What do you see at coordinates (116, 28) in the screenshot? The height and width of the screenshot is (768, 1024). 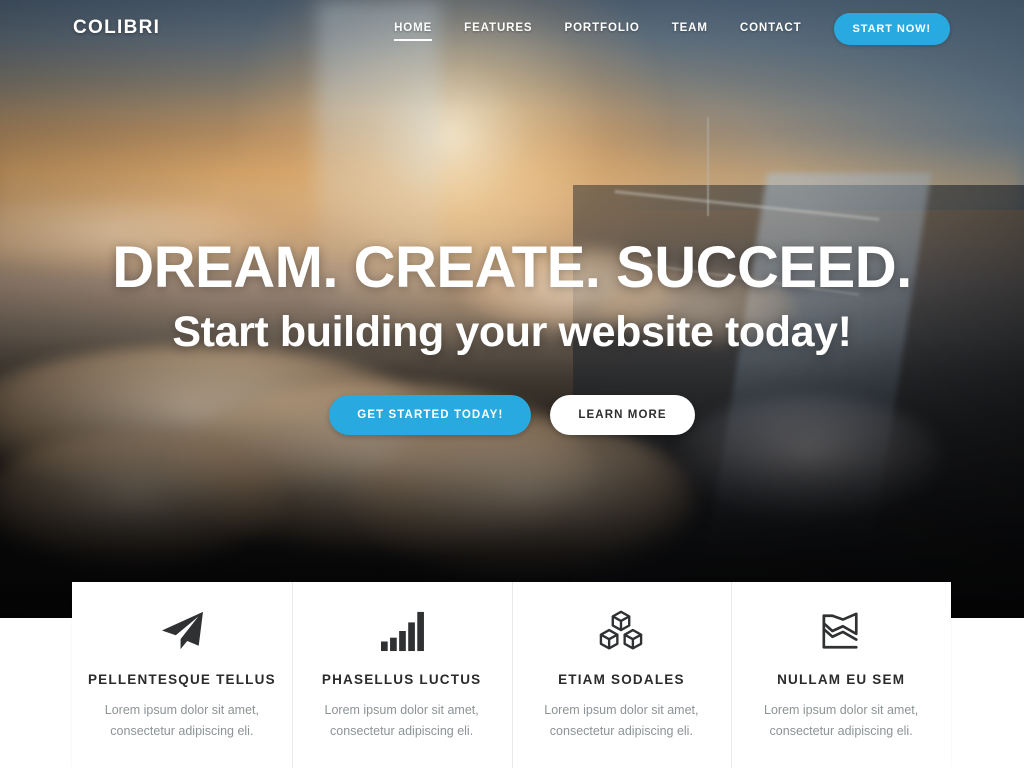 I see `site-logo: COLIBRI` at bounding box center [116, 28].